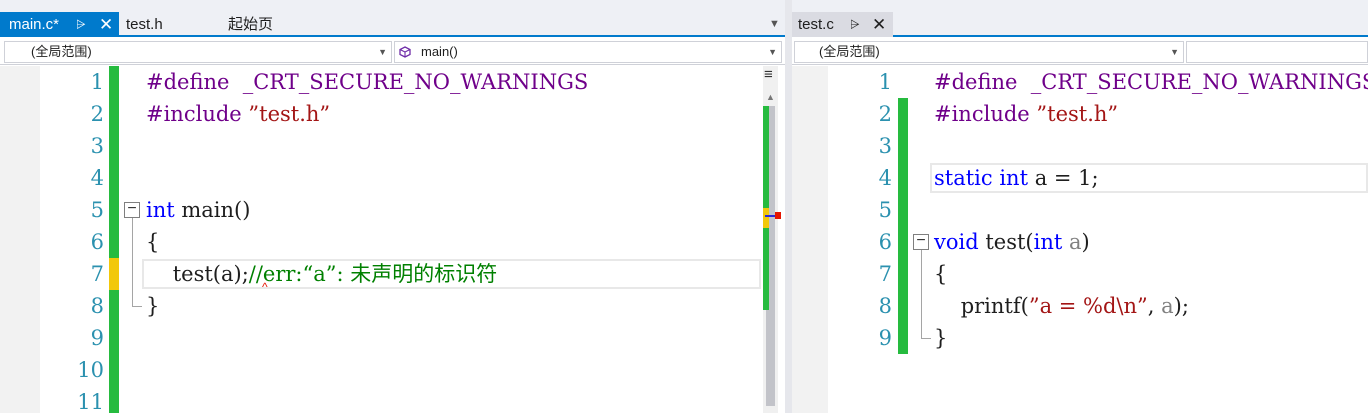  I want to click on code-token: ”a = %d\n”, so click(1088, 306).